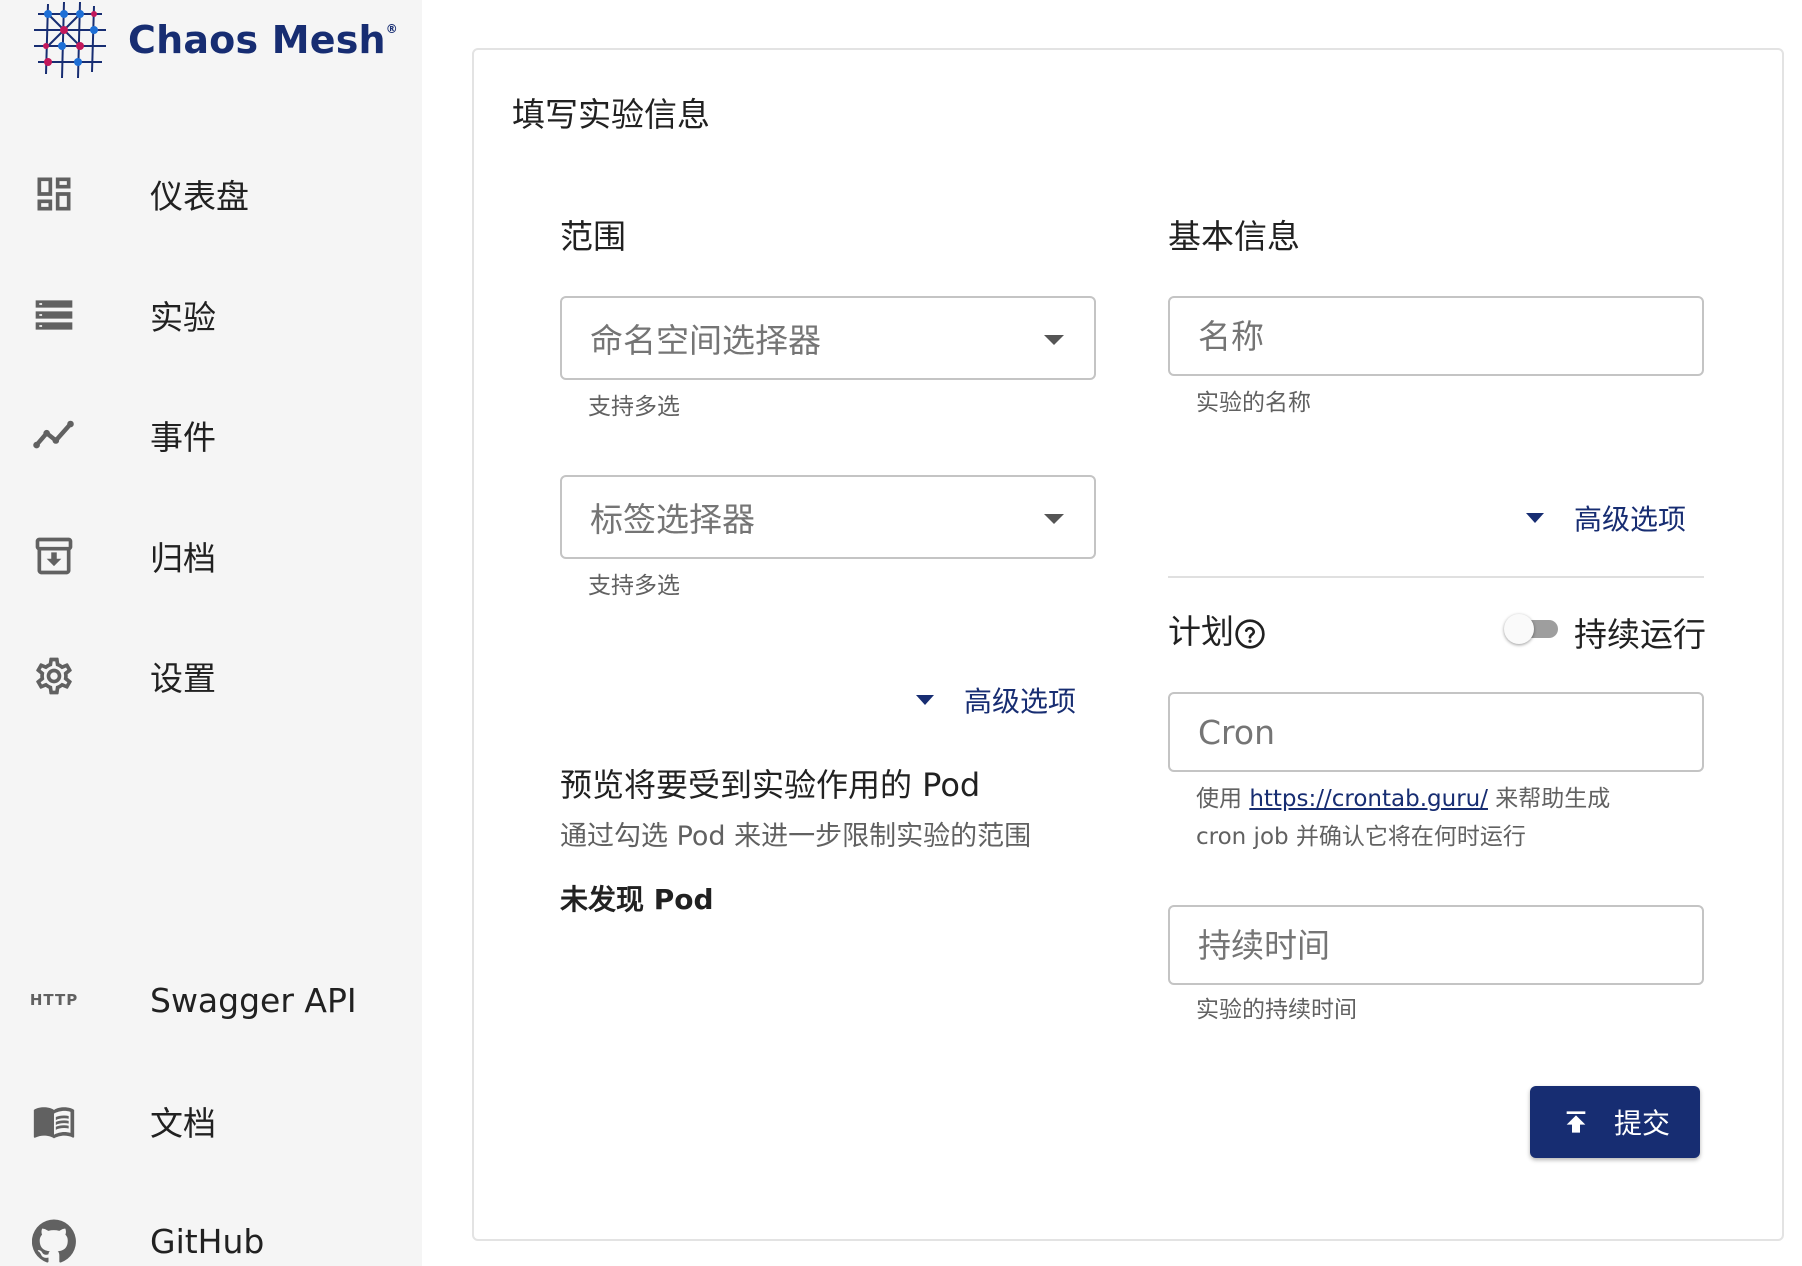  What do you see at coordinates (770, 785) in the screenshot?
I see `pod-preview-title: 预览将要受到实验作用的 Pod` at bounding box center [770, 785].